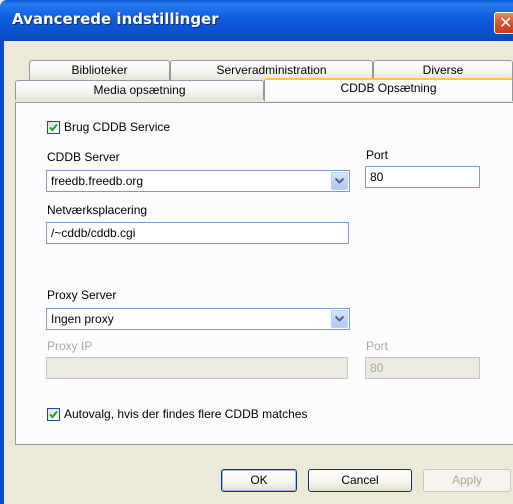  I want to click on tab-cddb-opsaetning: CDDB Opsætning, so click(388, 89).